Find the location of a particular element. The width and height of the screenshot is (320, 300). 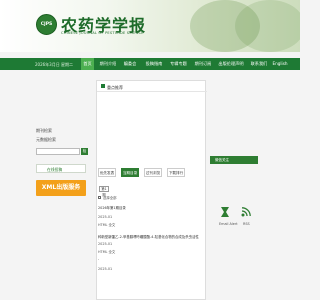

nav-contact: 联系我们 is located at coordinates (259, 64).